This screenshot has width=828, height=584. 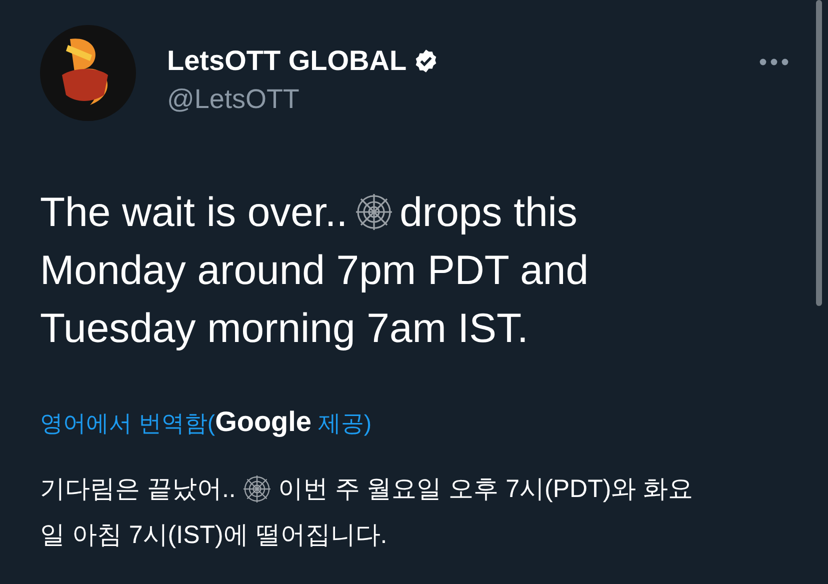 What do you see at coordinates (303, 99) in the screenshot?
I see `author-handle: @LetsOTT` at bounding box center [303, 99].